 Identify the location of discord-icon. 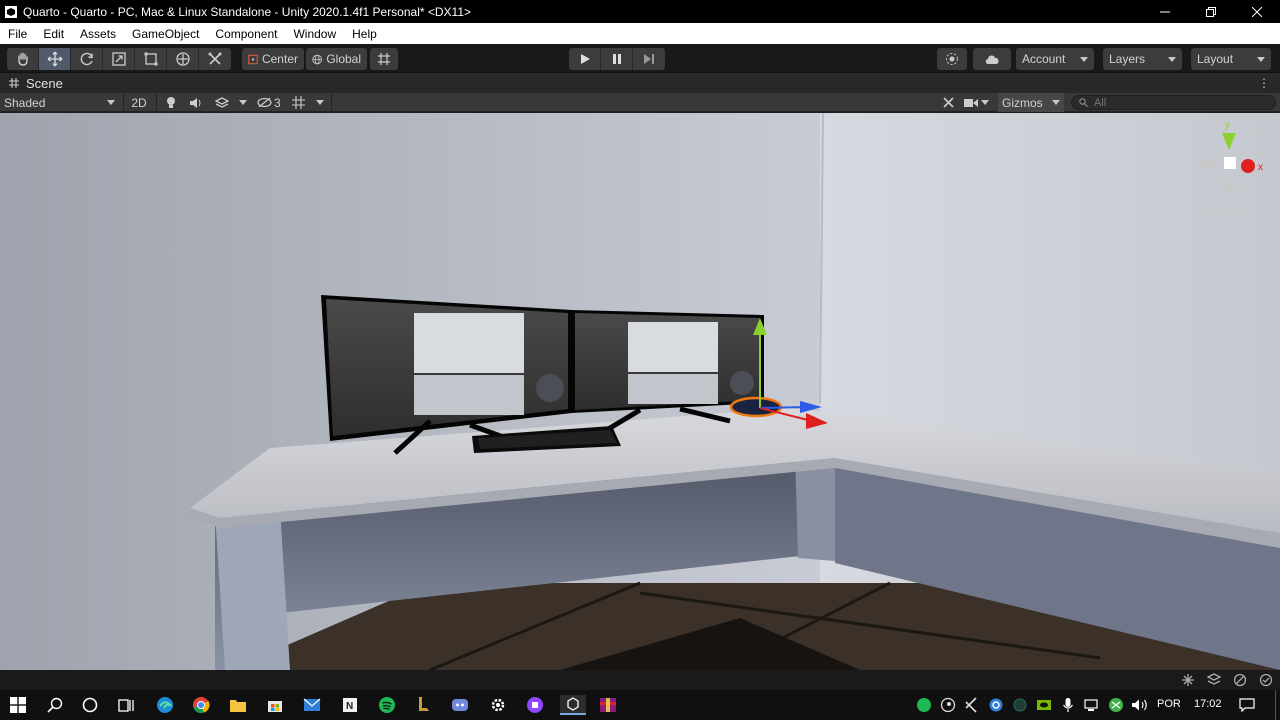
(460, 705).